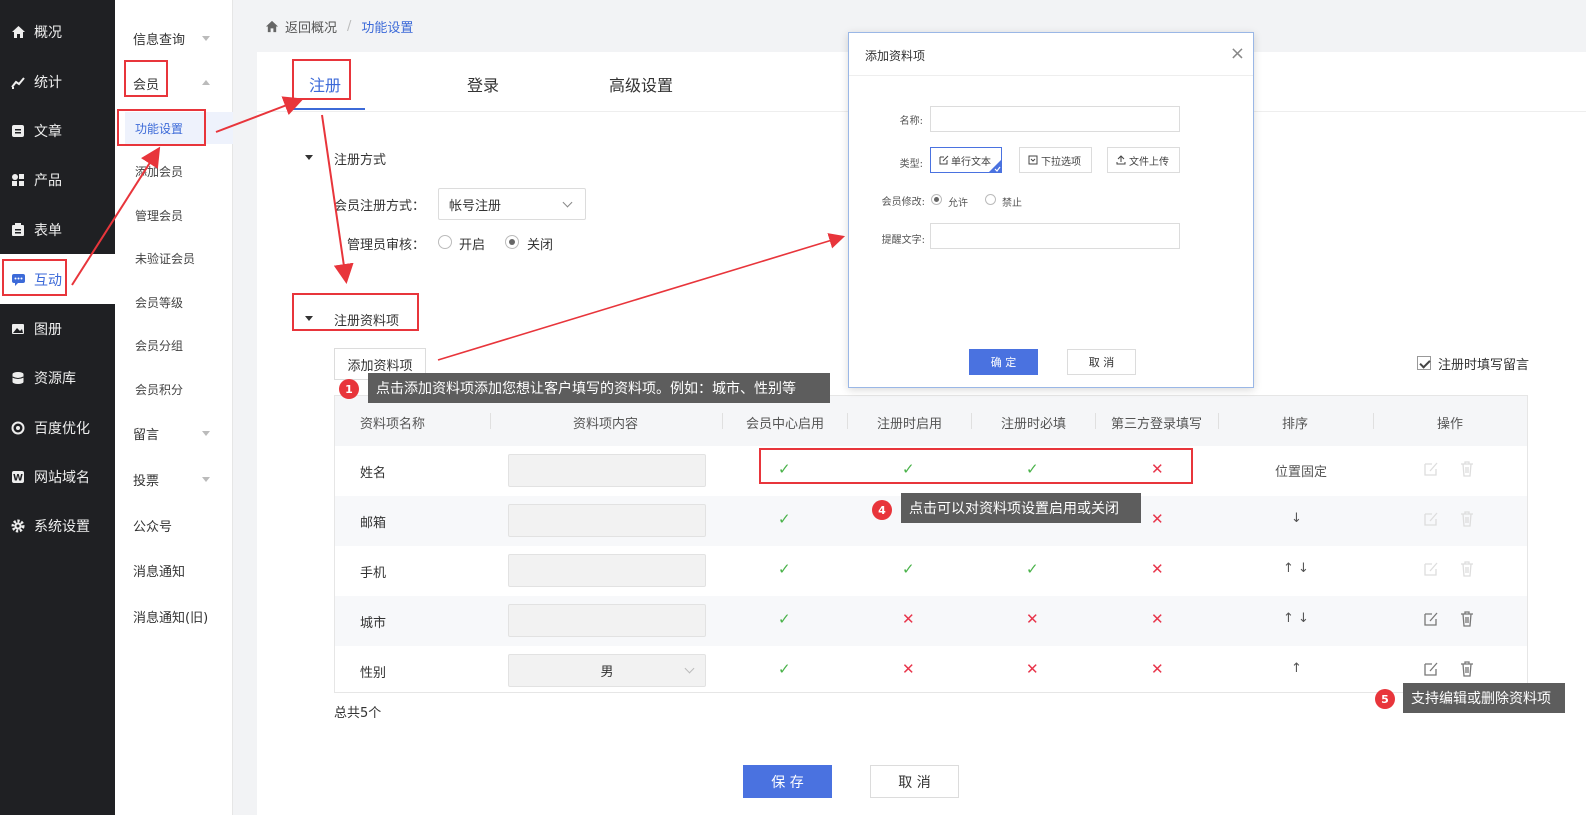 The height and width of the screenshot is (815, 1586). Describe the element at coordinates (936, 199) in the screenshot. I see `allow-radio` at that location.